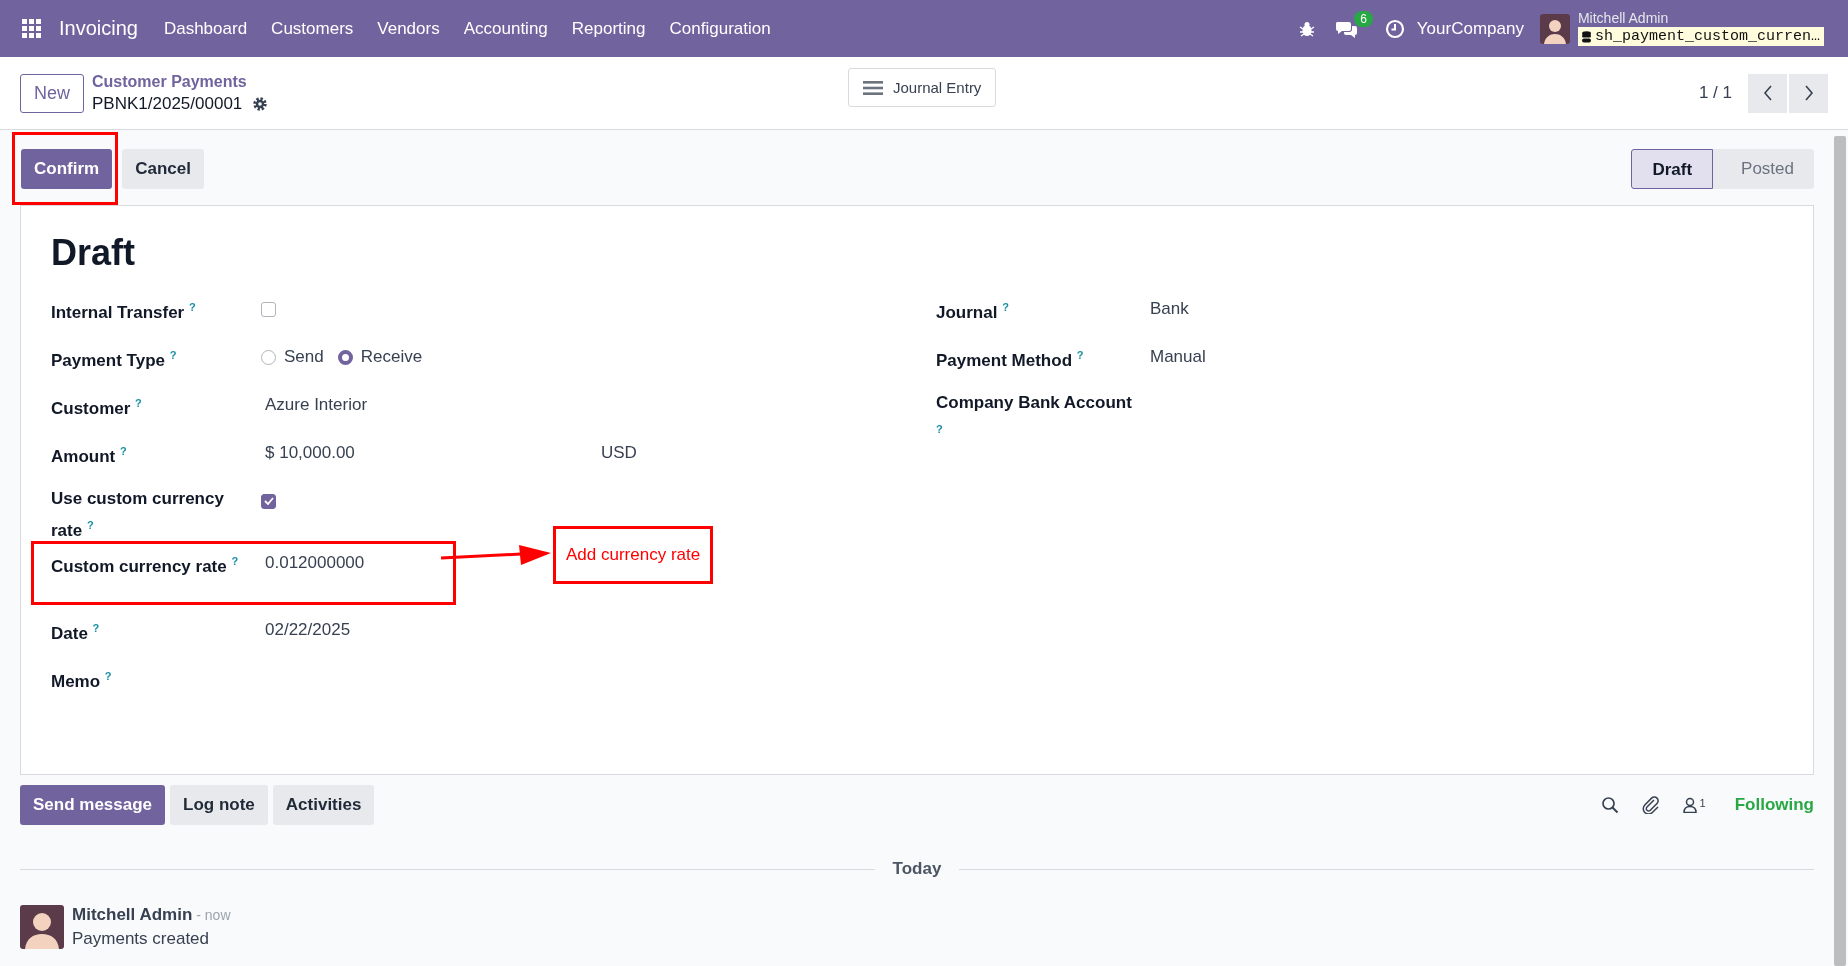 The image size is (1848, 966). Describe the element at coordinates (93, 805) in the screenshot. I see `send-message-button: Send message` at that location.